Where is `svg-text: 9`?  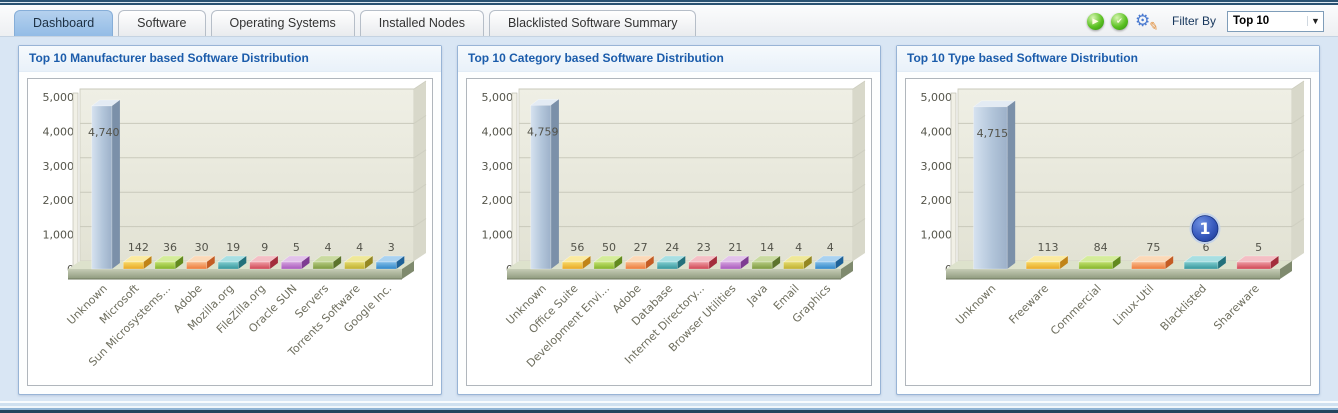
svg-text: 9 is located at coordinates (264, 247).